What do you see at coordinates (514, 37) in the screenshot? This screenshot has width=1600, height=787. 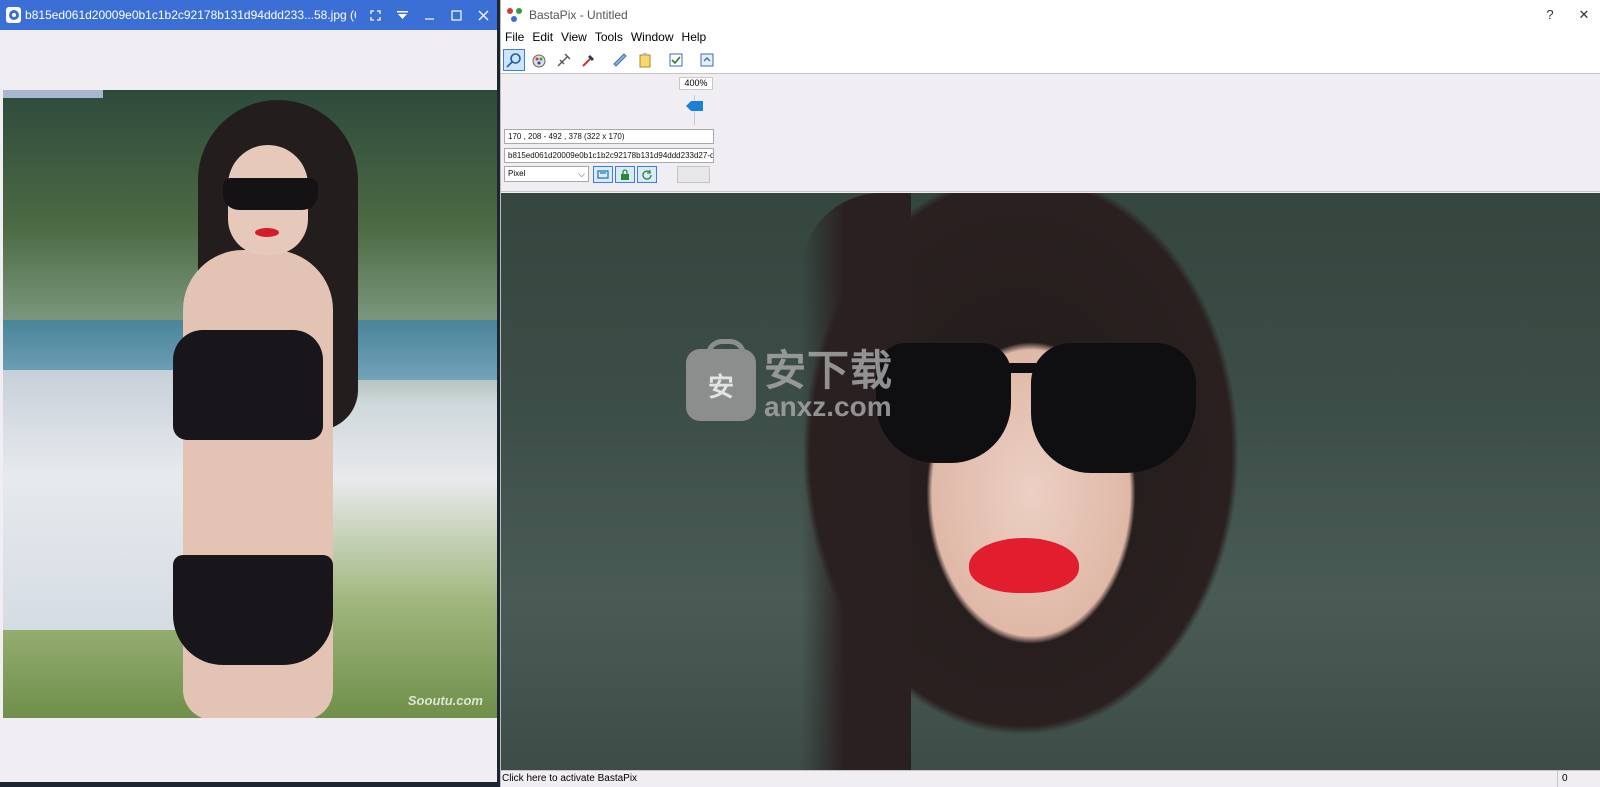 I see `menu-file: File` at bounding box center [514, 37].